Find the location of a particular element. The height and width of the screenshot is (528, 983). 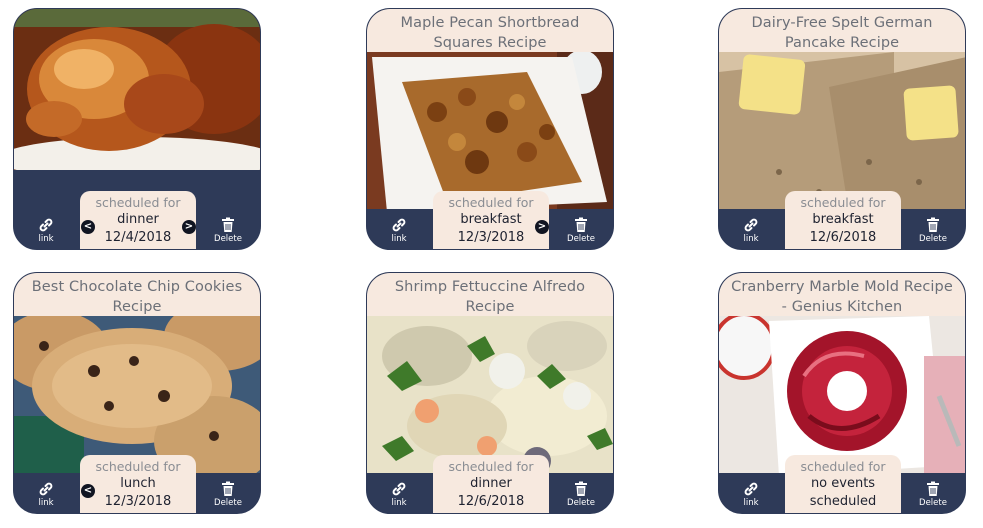

meal-label: lunch is located at coordinates (138, 483).